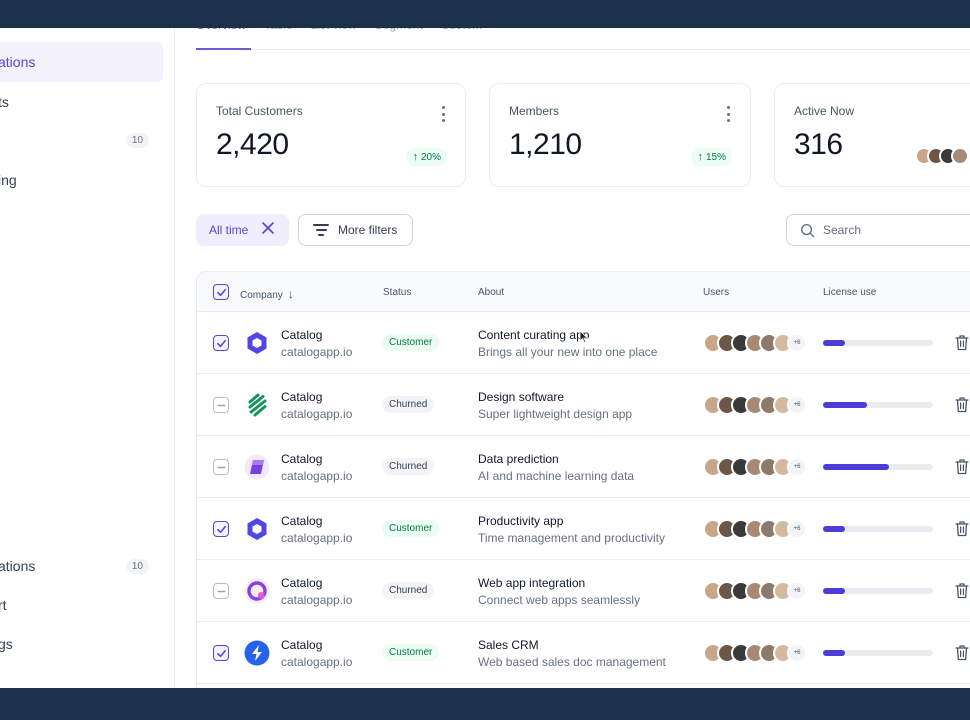 This screenshot has height=720, width=970. What do you see at coordinates (81, 180) in the screenshot?
I see `sidebar-item-reporting: ing` at bounding box center [81, 180].